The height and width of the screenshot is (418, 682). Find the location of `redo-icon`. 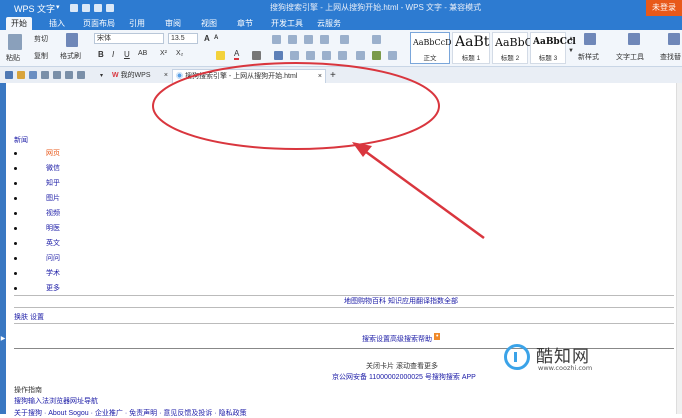

redo-icon is located at coordinates (81, 75).